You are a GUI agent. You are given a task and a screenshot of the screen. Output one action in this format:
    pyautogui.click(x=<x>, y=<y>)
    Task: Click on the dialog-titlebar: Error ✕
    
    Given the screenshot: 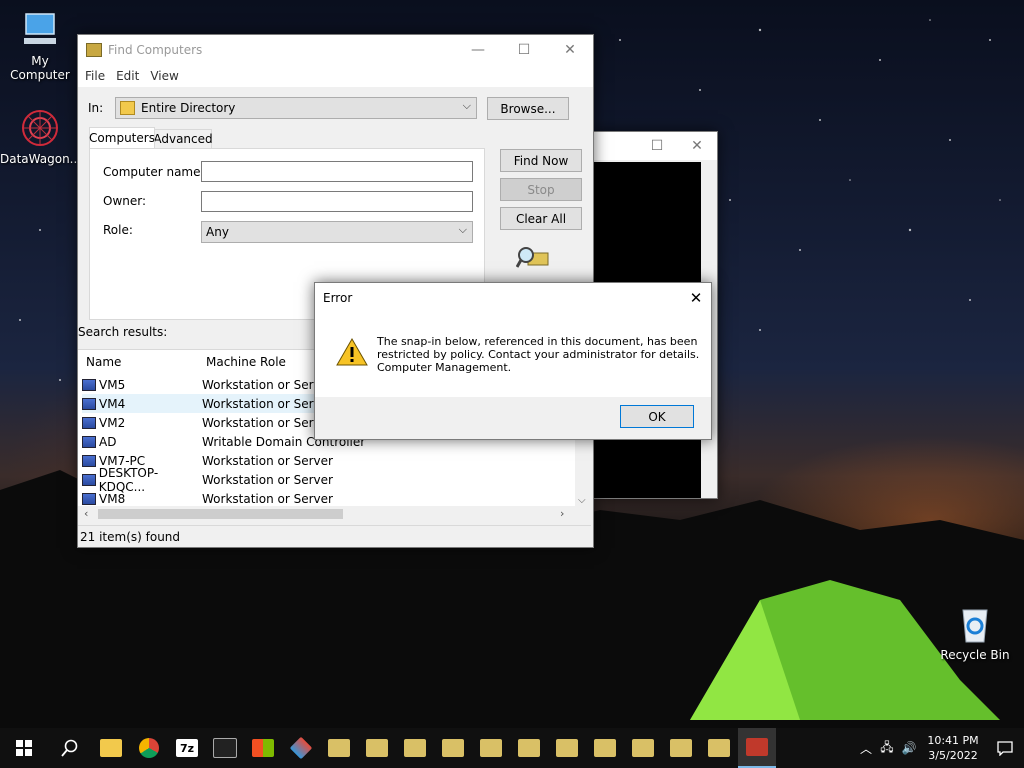 What is the action you would take?
    pyautogui.click(x=513, y=298)
    